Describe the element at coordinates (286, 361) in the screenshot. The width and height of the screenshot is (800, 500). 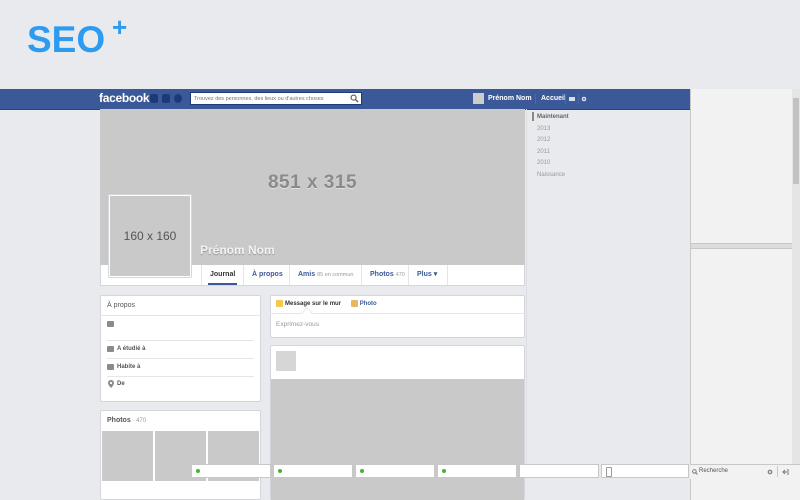
I see `post-author-avatar` at that location.